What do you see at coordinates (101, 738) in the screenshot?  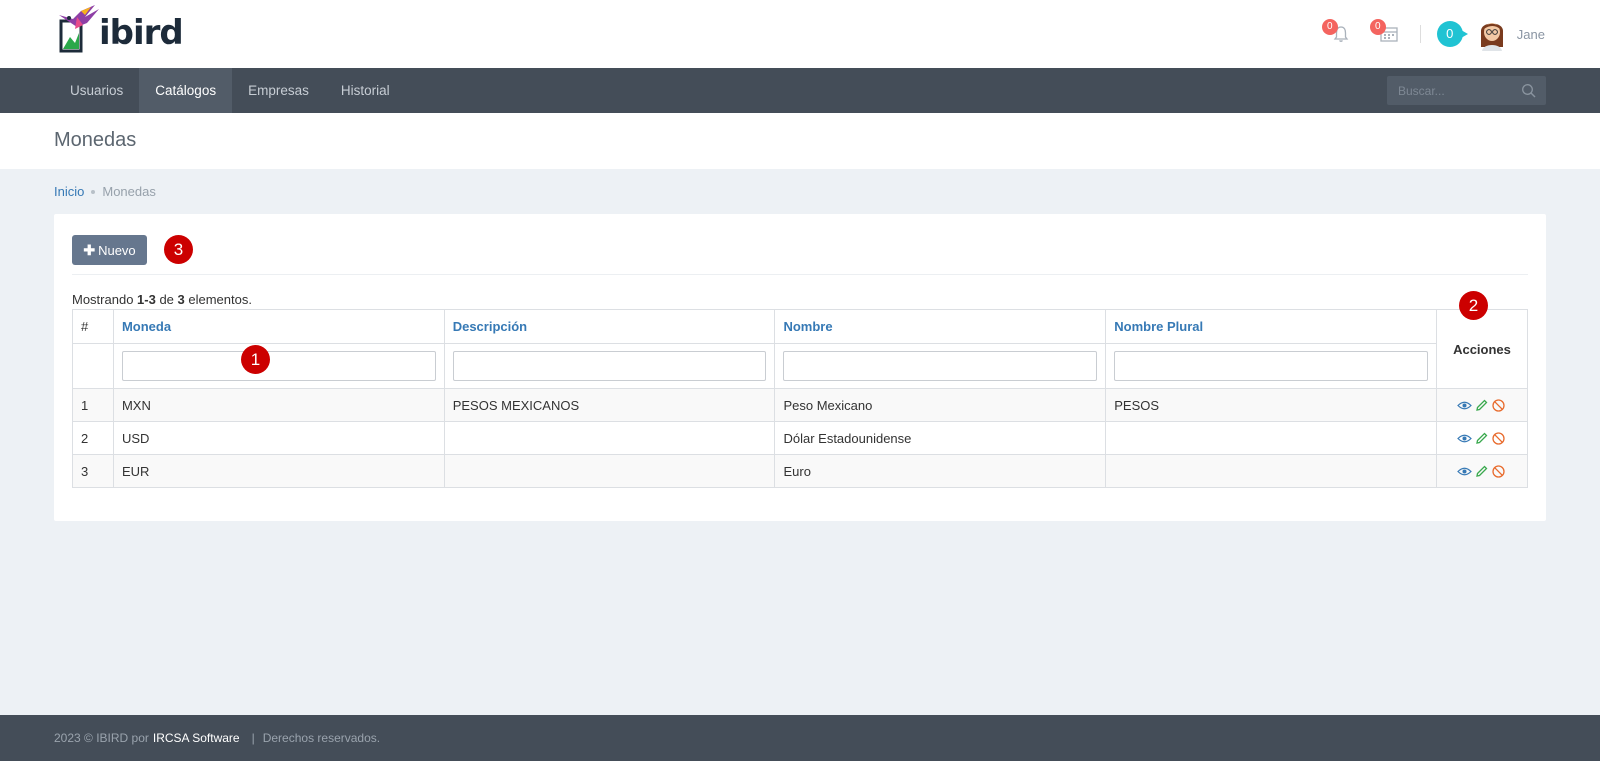 I see `footer-copyright: 2023 © IBIRD por` at bounding box center [101, 738].